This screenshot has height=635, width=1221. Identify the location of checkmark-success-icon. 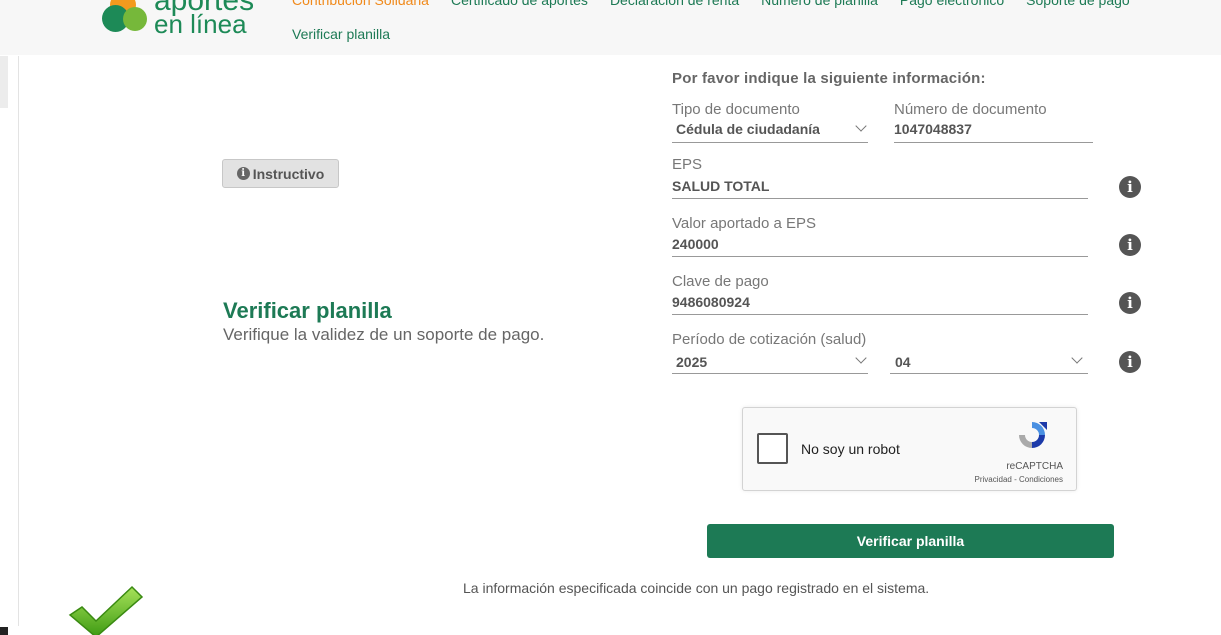
(106, 610).